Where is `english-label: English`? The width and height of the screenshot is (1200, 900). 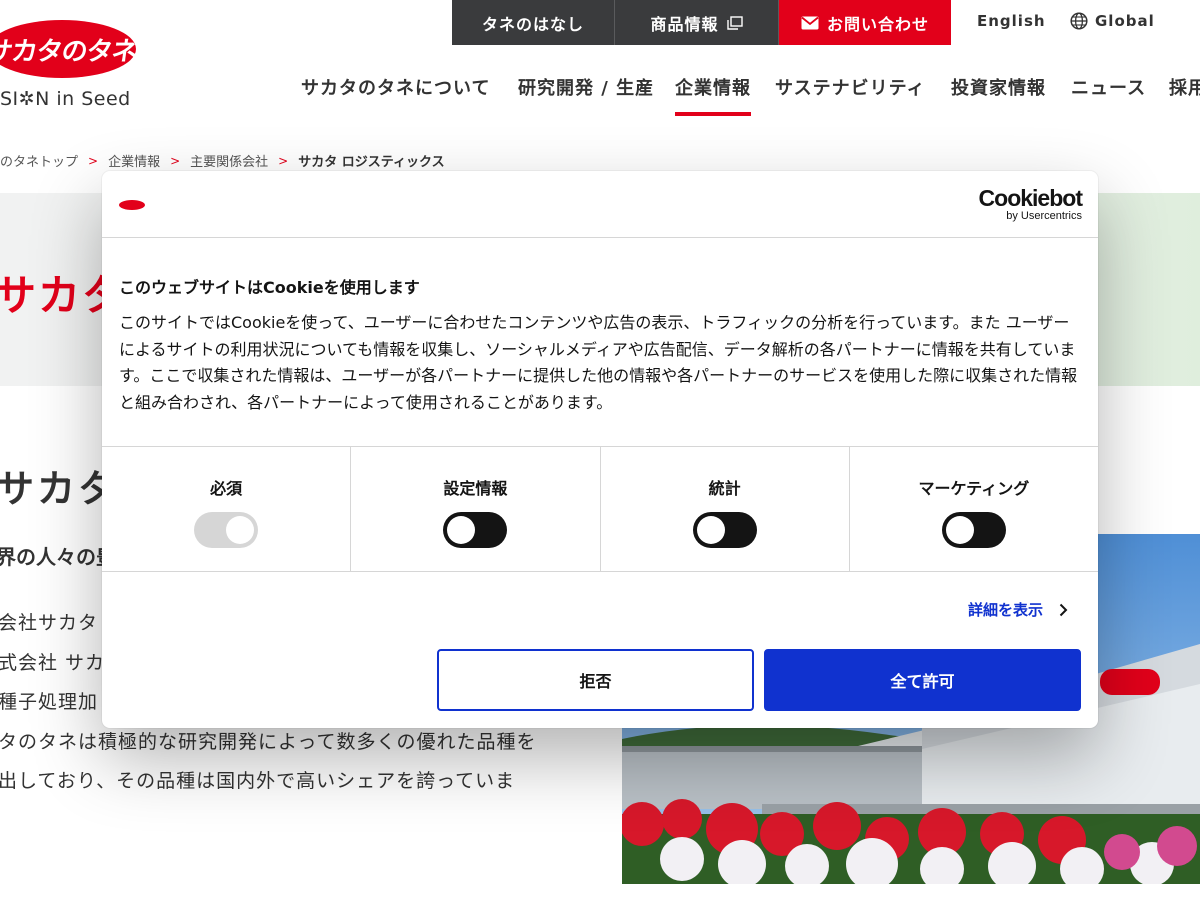
english-label: English is located at coordinates (1011, 21).